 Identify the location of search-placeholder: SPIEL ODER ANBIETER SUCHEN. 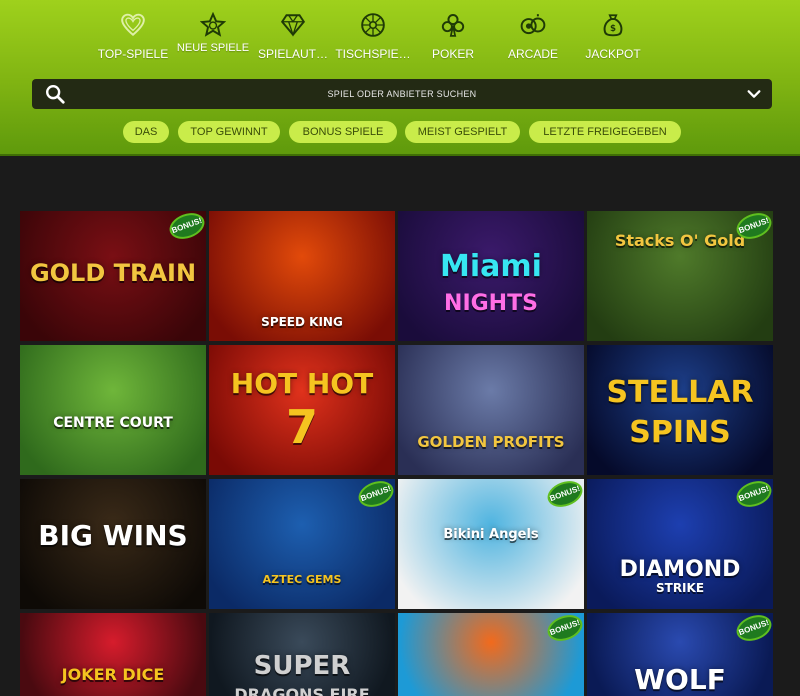
(402, 94).